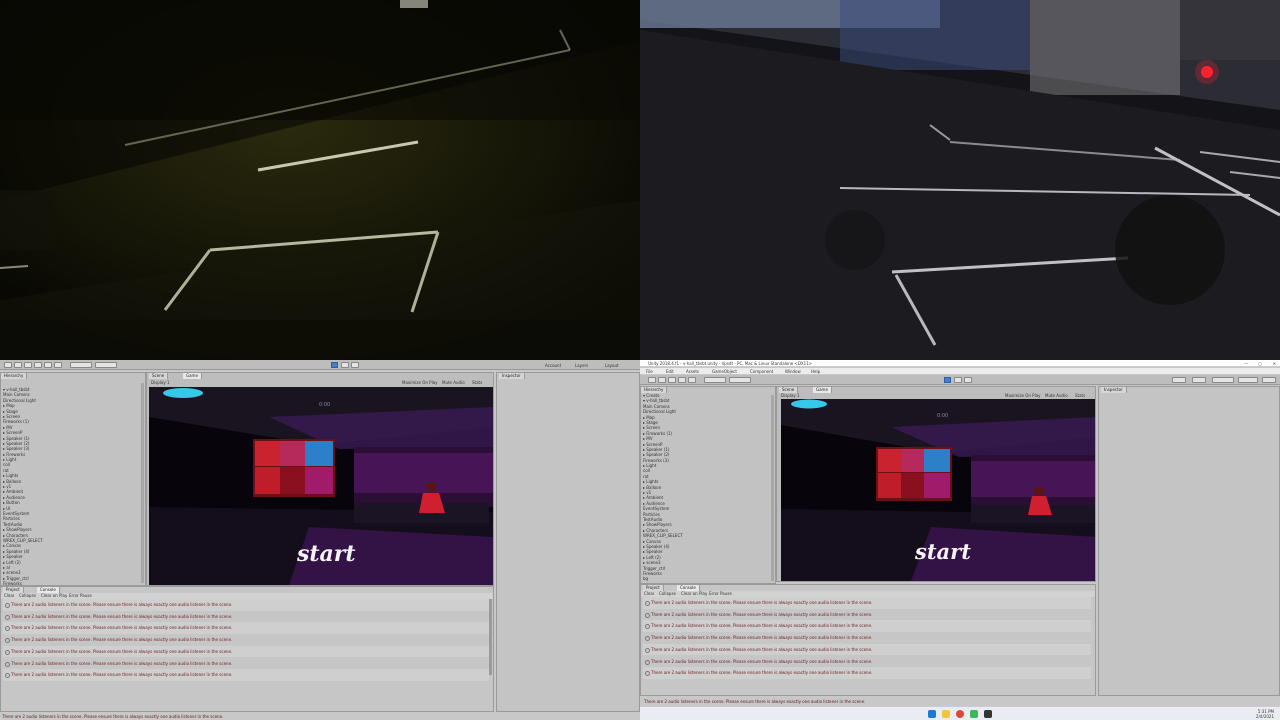 This screenshot has width=1280, height=720. Describe the element at coordinates (946, 714) in the screenshot. I see `file-explorer-icon` at that location.